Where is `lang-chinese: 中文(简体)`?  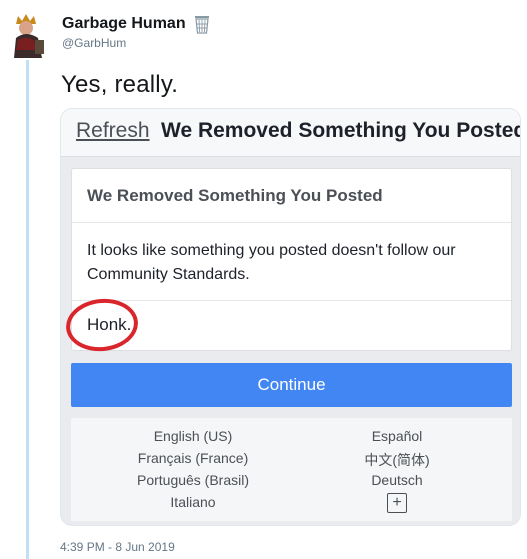
lang-chinese: 中文(简体) is located at coordinates (397, 460).